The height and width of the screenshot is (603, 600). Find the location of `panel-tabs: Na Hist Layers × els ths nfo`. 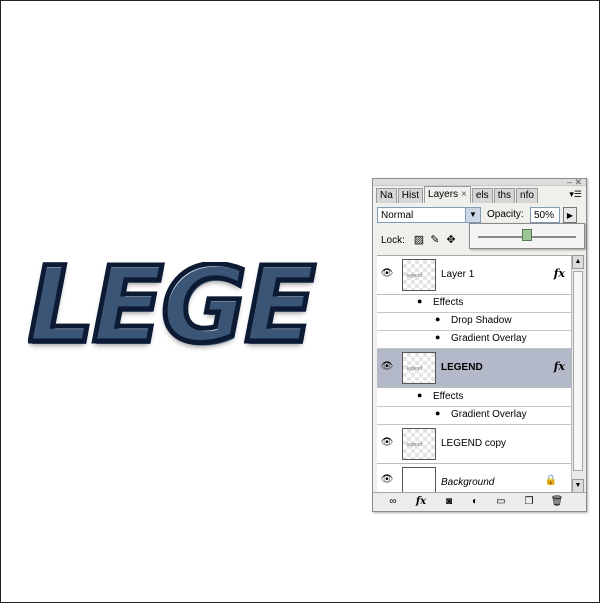

panel-tabs: Na Hist Layers × els ths nfo is located at coordinates (481, 194).